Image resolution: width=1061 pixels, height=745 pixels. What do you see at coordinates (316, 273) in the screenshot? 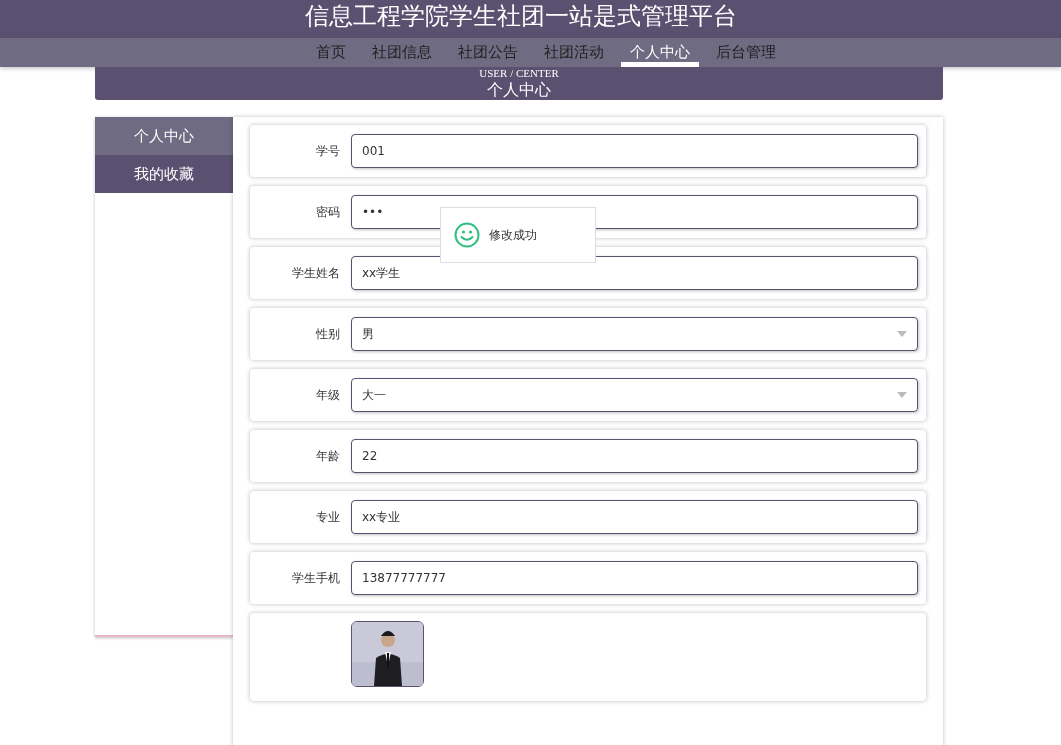
I see `field-label: 学生姓名` at bounding box center [316, 273].